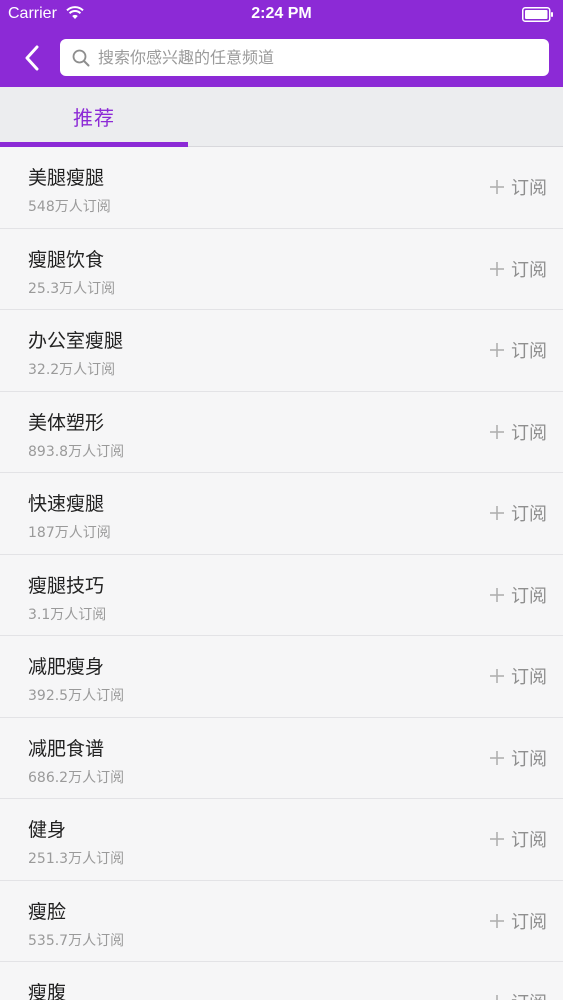  I want to click on channel-row: 瘦脸 535.7万人订阅 订阅, so click(281, 921).